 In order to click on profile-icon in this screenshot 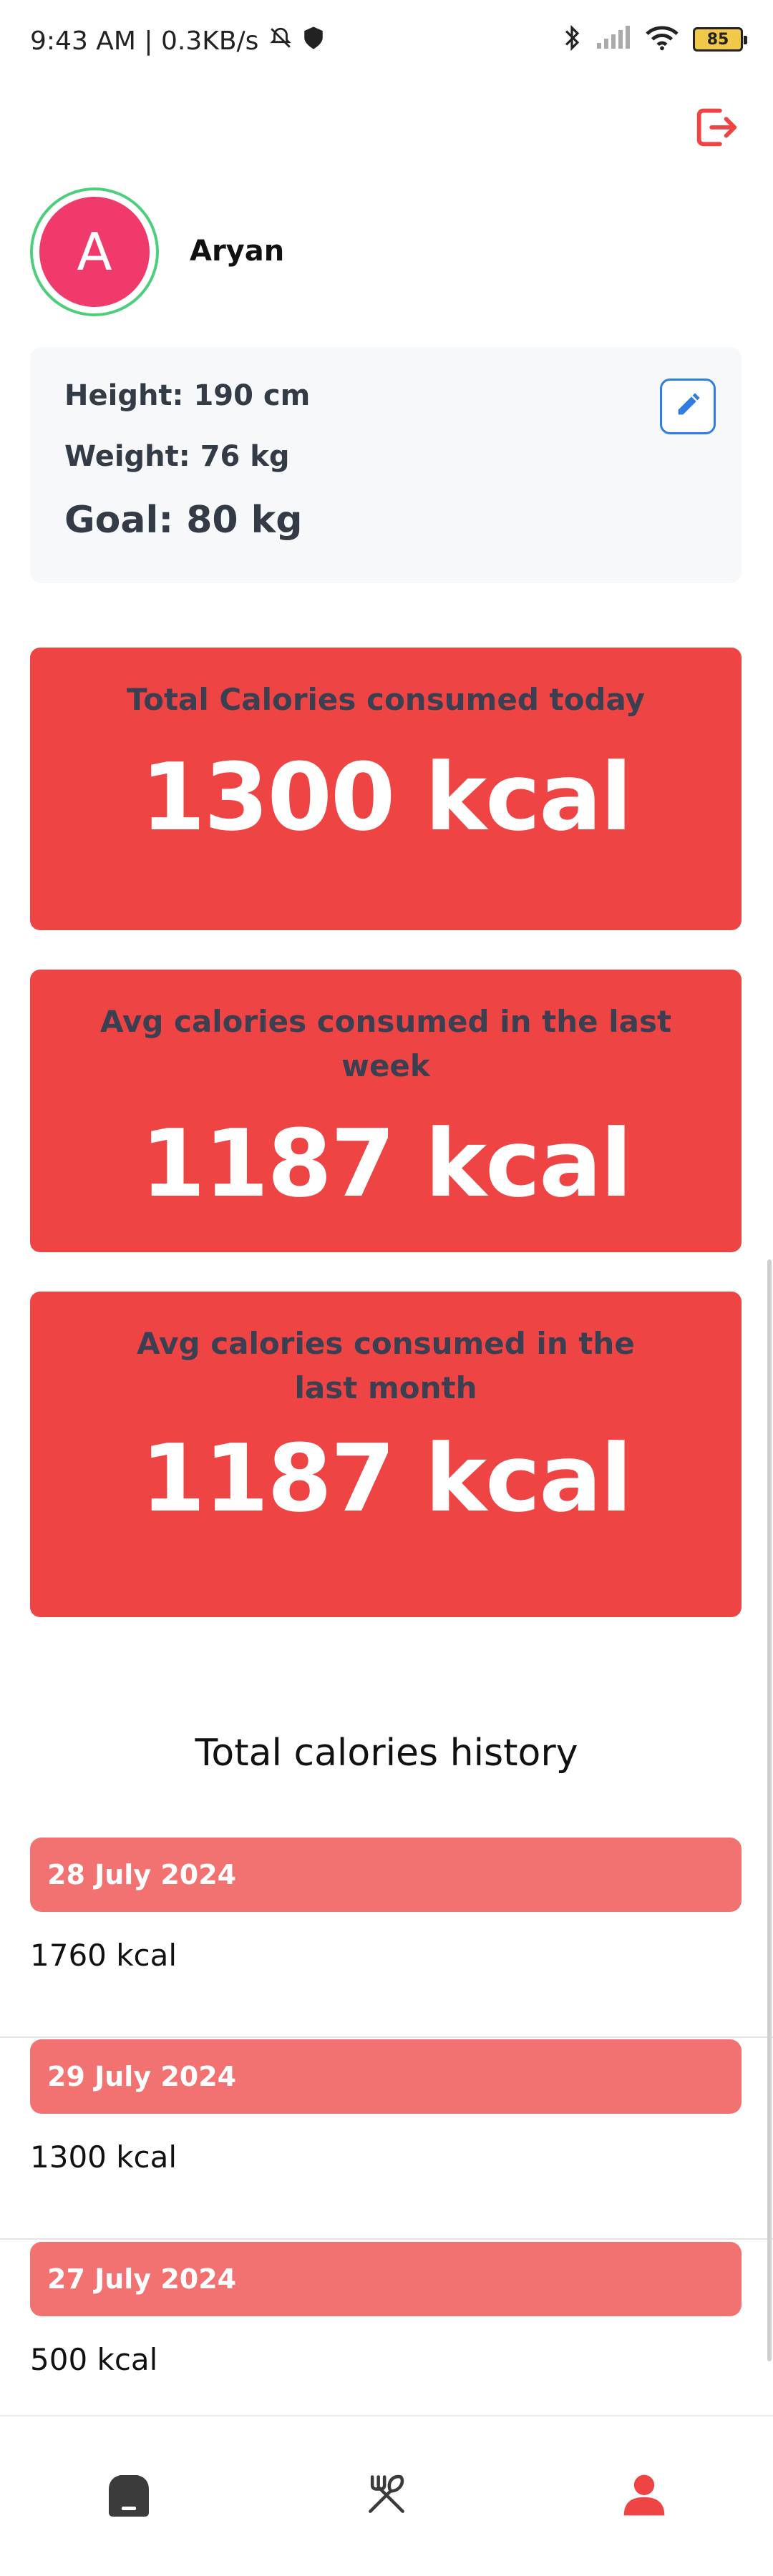, I will do `click(644, 2496)`.